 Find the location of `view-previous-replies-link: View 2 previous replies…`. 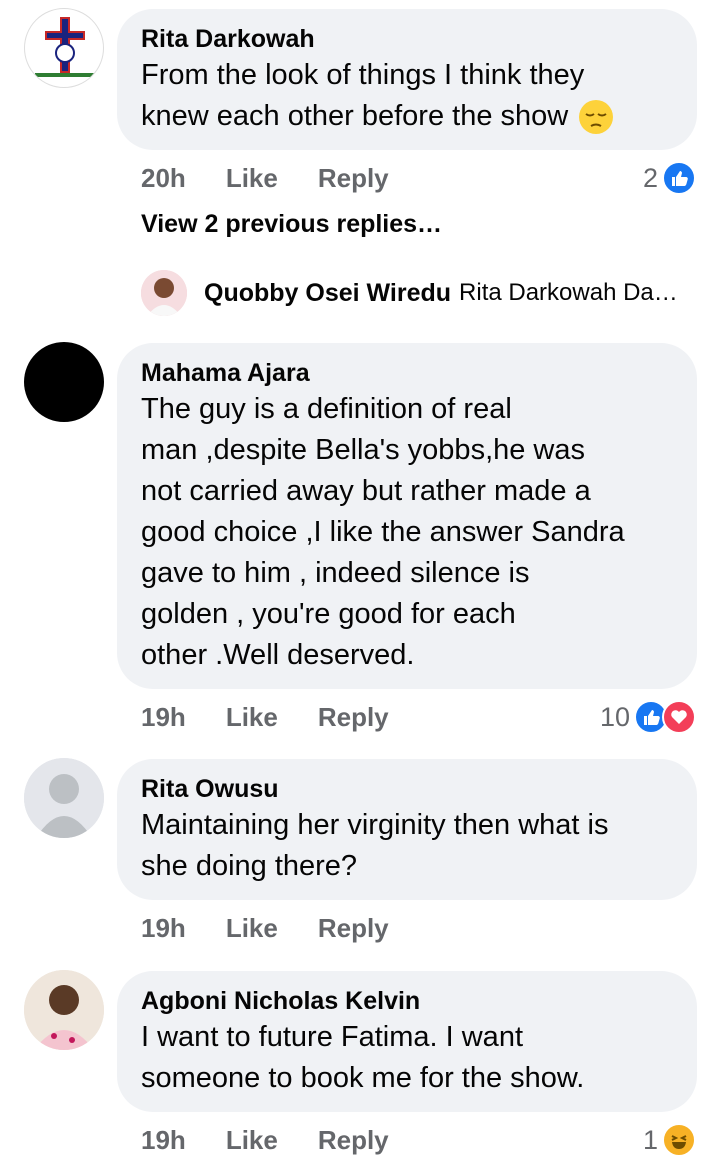

view-previous-replies-link: View 2 previous replies… is located at coordinates (291, 224).